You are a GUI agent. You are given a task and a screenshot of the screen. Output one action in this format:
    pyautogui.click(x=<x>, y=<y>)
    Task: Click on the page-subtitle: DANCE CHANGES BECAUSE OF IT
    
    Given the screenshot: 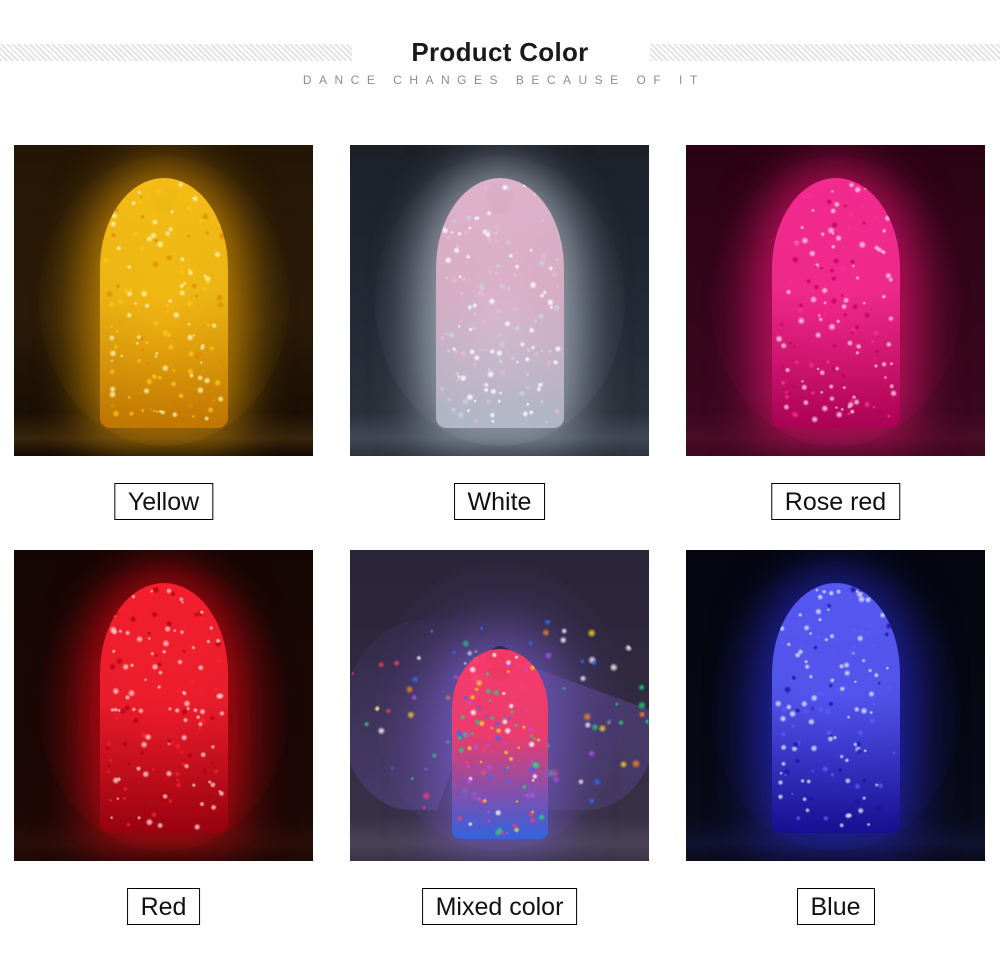 What is the action you would take?
    pyautogui.click(x=503, y=80)
    